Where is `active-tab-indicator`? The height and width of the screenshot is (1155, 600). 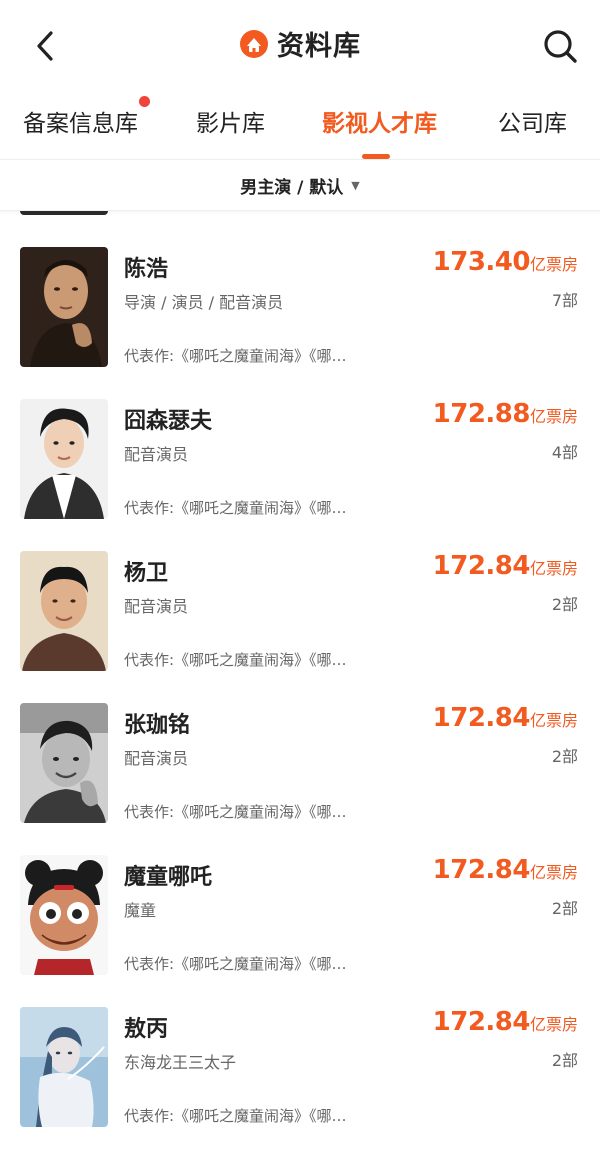 active-tab-indicator is located at coordinates (376, 156).